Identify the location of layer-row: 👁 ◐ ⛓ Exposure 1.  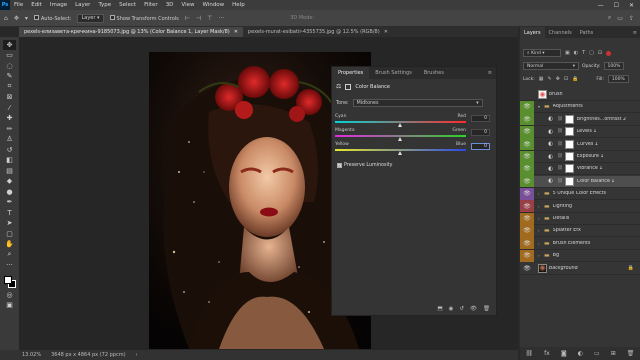
(580, 156).